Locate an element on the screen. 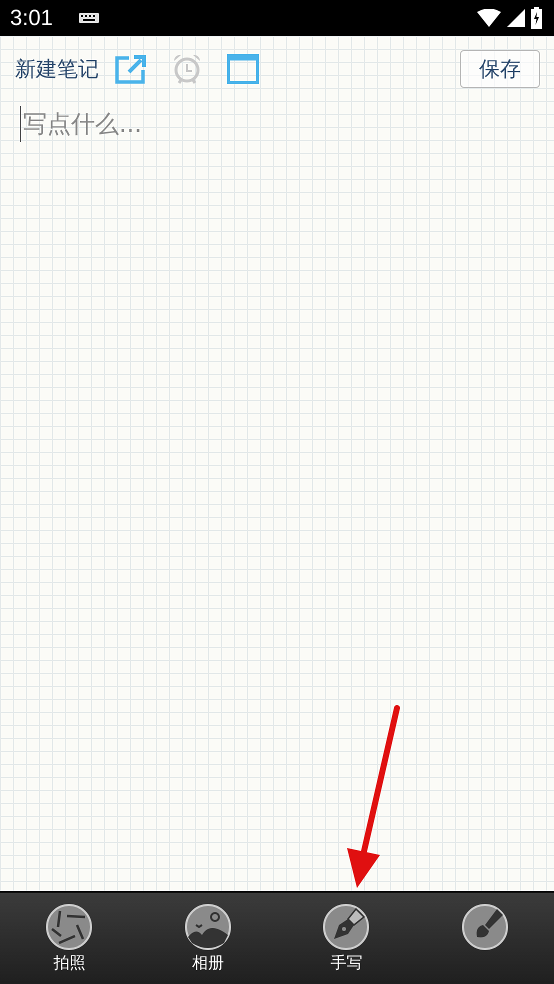 The width and height of the screenshot is (554, 984). signal-icon is located at coordinates (516, 18).